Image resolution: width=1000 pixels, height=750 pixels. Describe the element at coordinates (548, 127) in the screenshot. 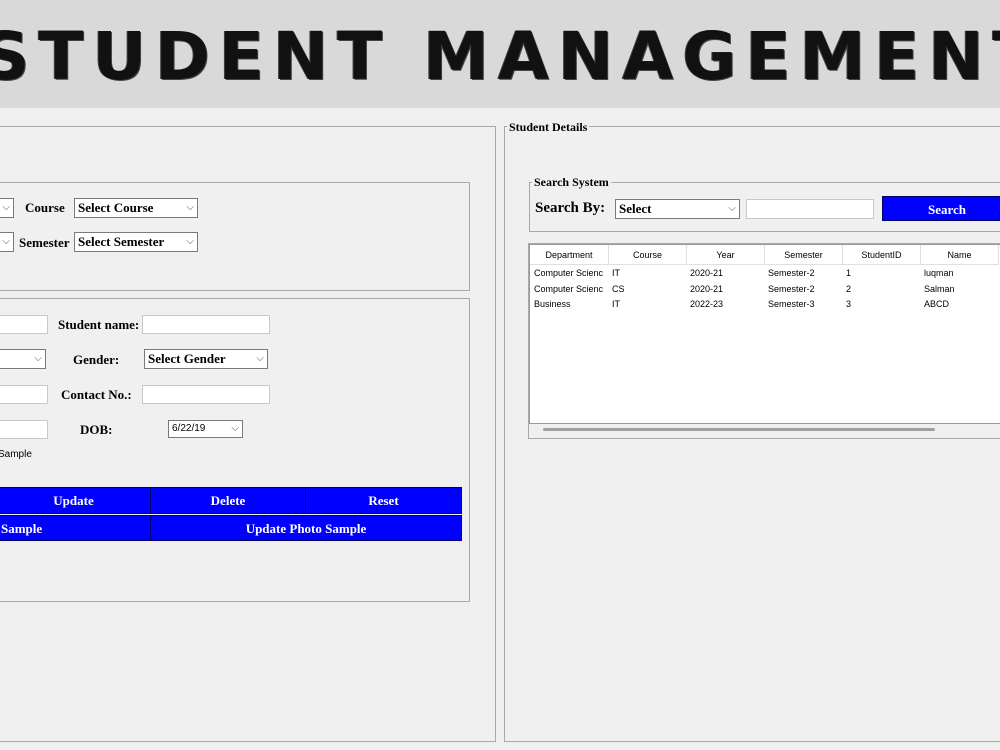

I see `student-details-label: Student Details` at that location.